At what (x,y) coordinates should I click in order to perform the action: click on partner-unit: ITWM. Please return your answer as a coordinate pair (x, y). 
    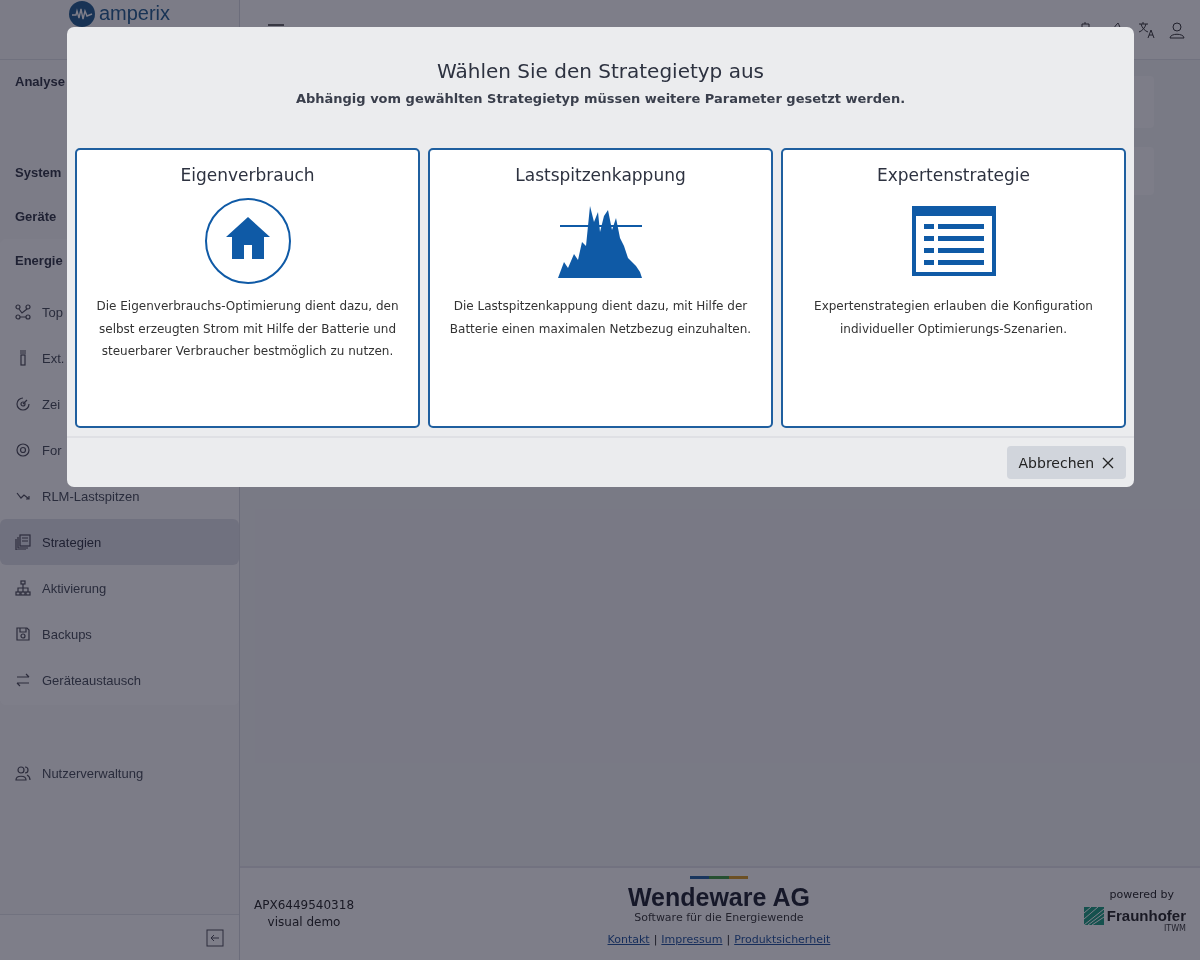
    Looking at the image, I should click on (1174, 928).